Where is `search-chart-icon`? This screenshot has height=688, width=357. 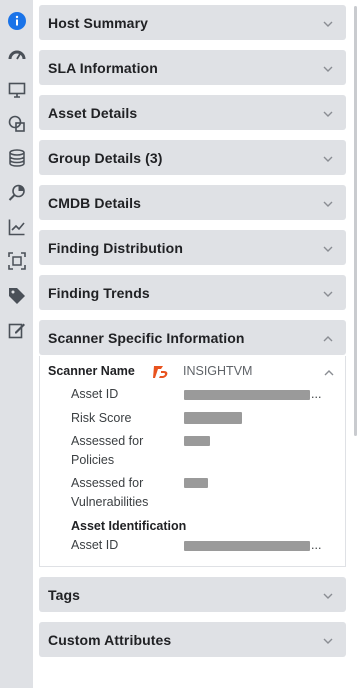
search-chart-icon is located at coordinates (17, 193).